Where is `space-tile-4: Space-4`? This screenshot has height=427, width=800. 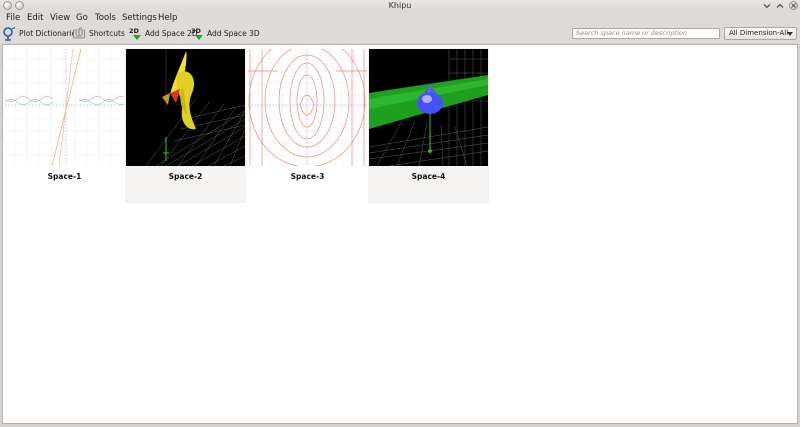 space-tile-4: Space-4 is located at coordinates (428, 125).